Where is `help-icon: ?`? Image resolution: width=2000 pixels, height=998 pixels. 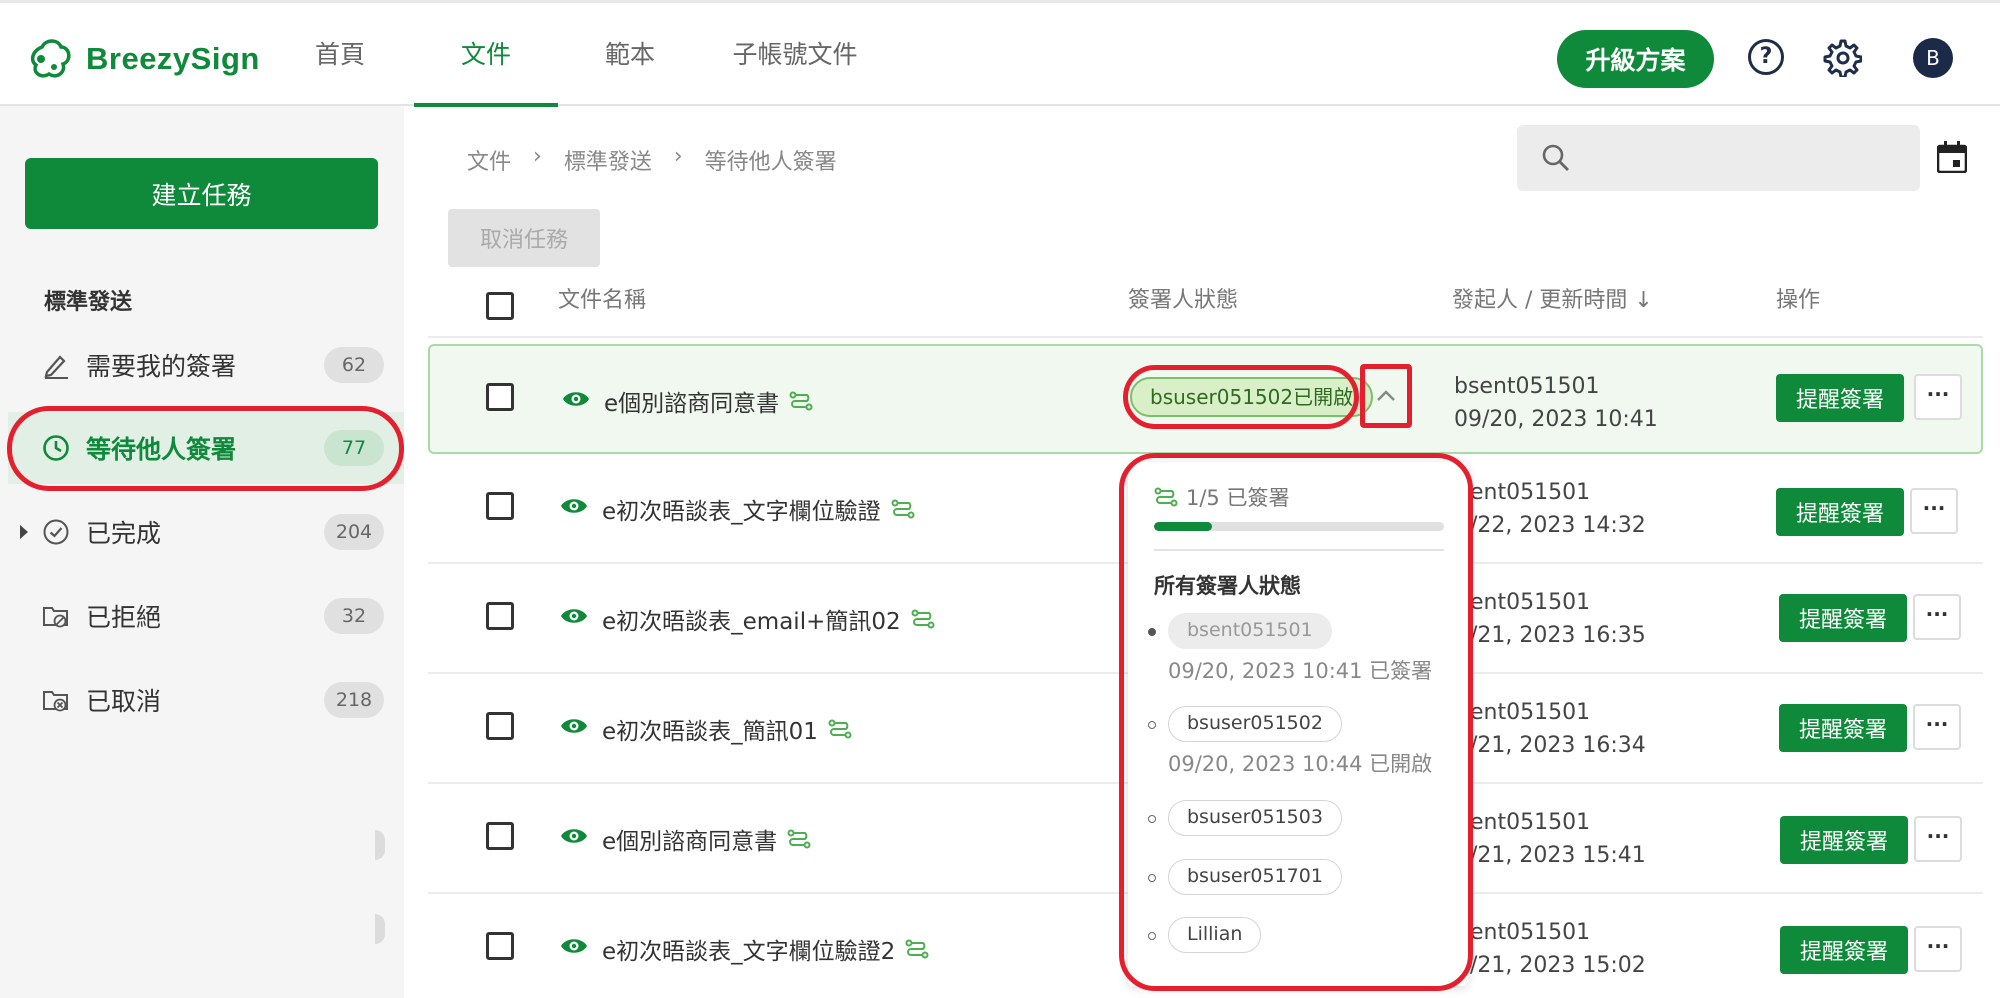
help-icon: ? is located at coordinates (1766, 57).